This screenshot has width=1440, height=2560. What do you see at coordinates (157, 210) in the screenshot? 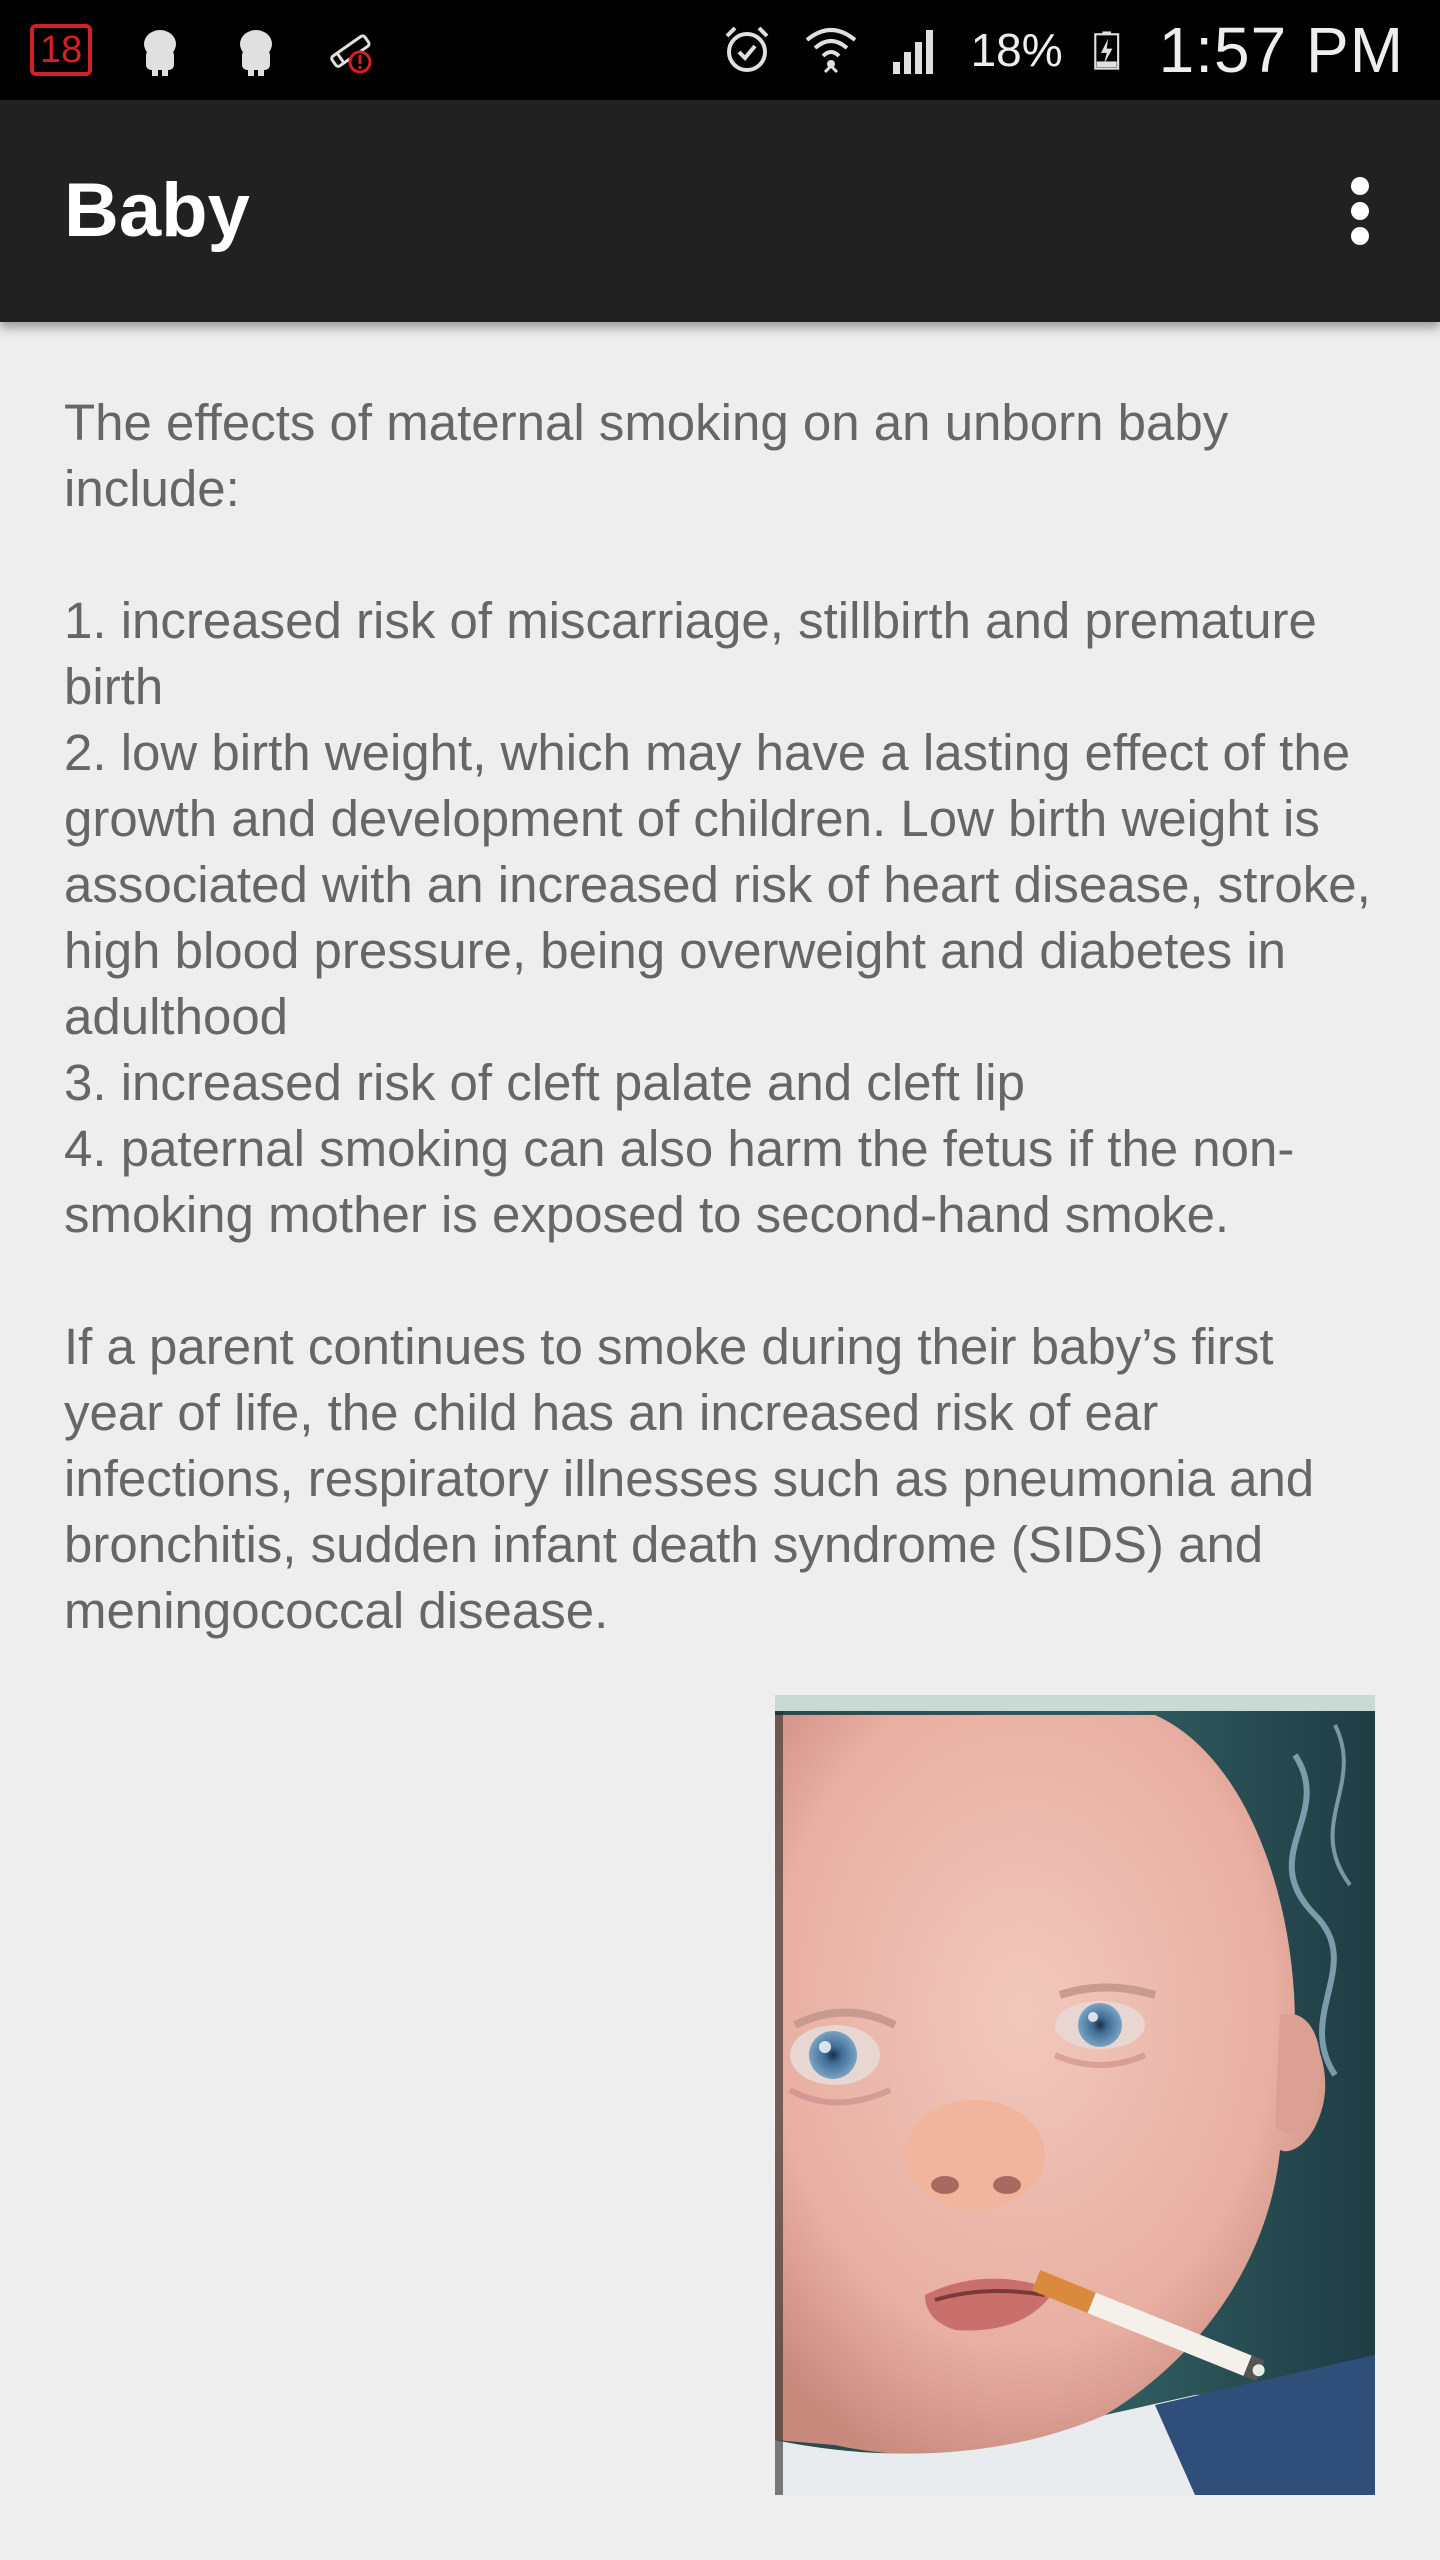
I see `page-title: Baby` at bounding box center [157, 210].